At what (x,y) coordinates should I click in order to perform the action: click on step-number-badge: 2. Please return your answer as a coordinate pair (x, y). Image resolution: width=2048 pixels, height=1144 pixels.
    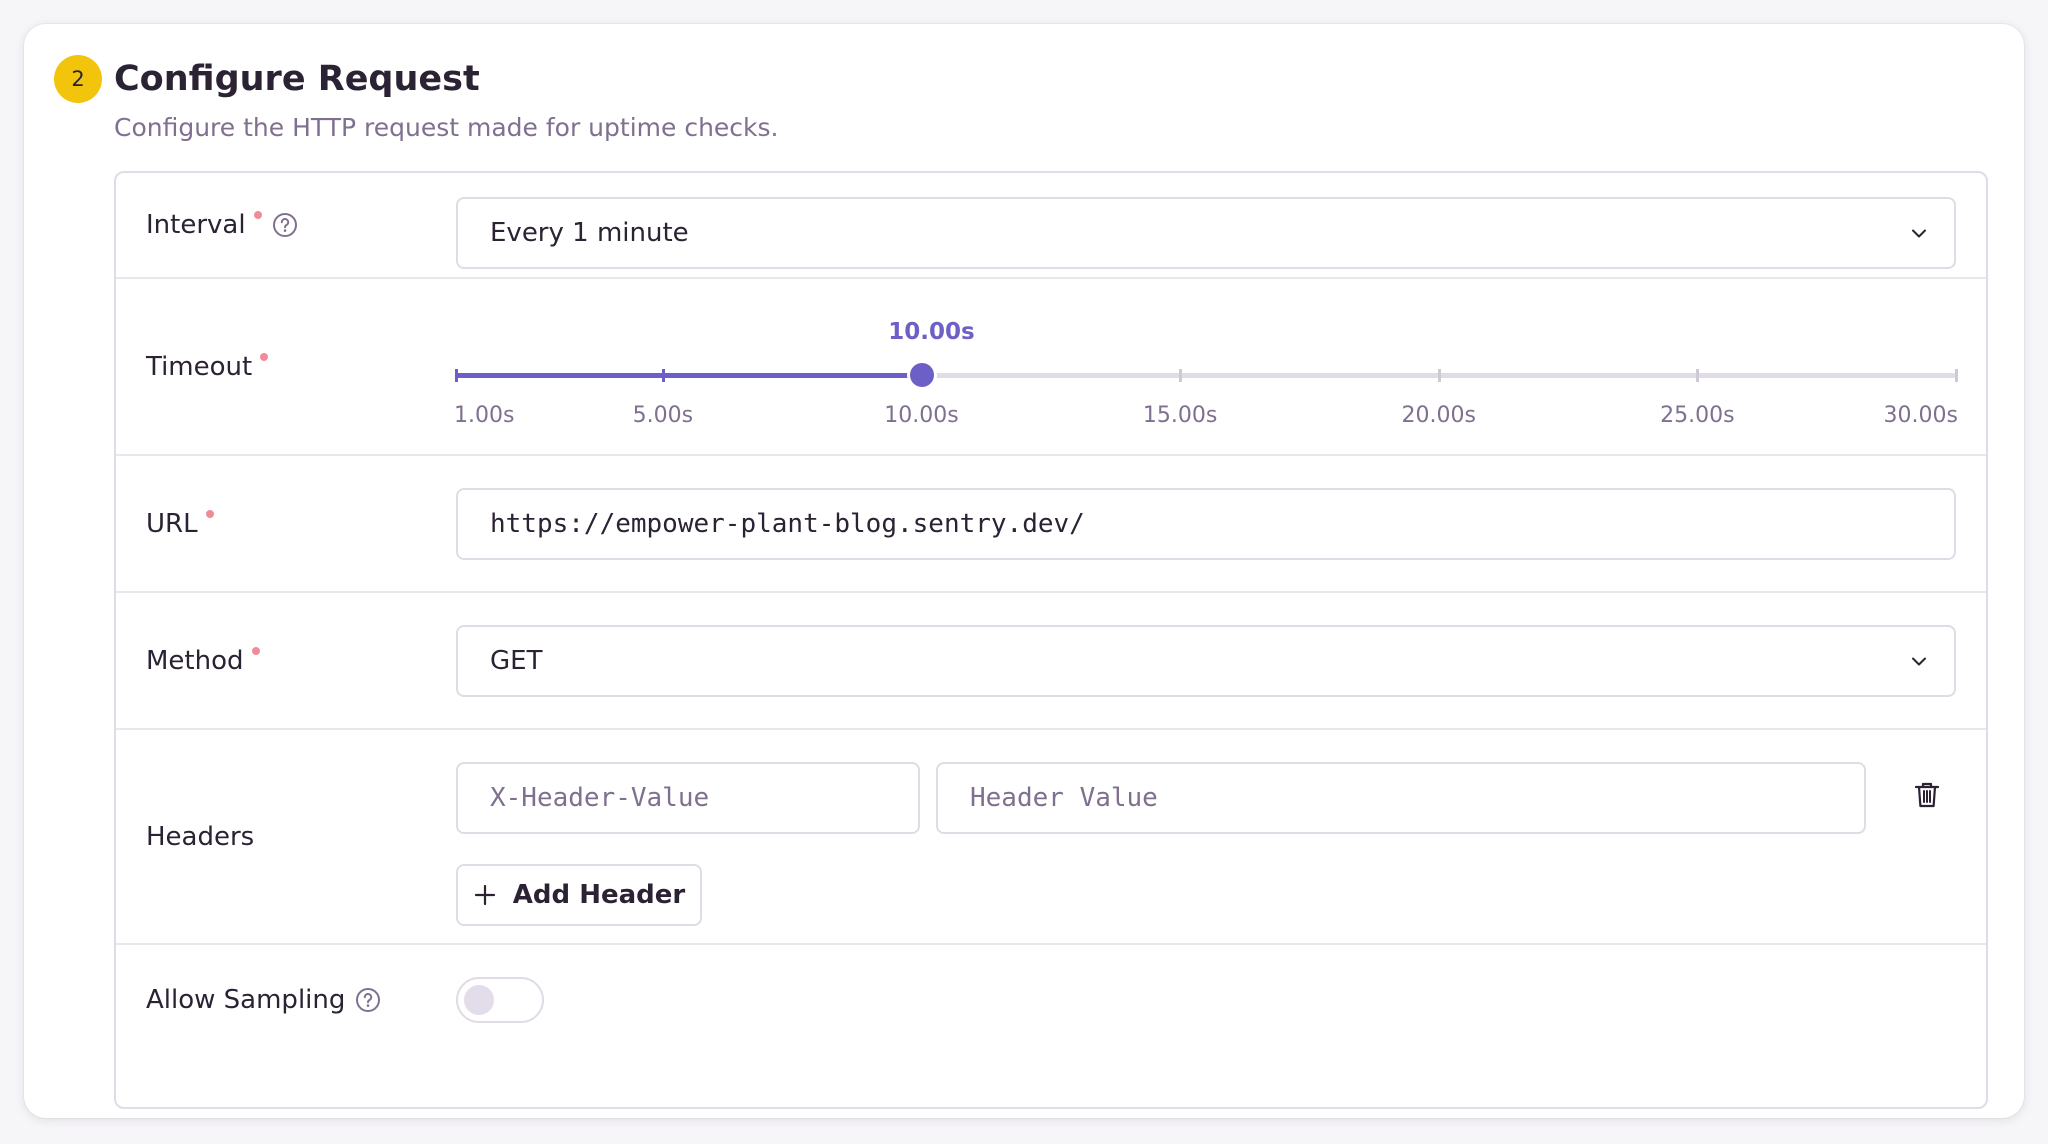
    Looking at the image, I should click on (78, 79).